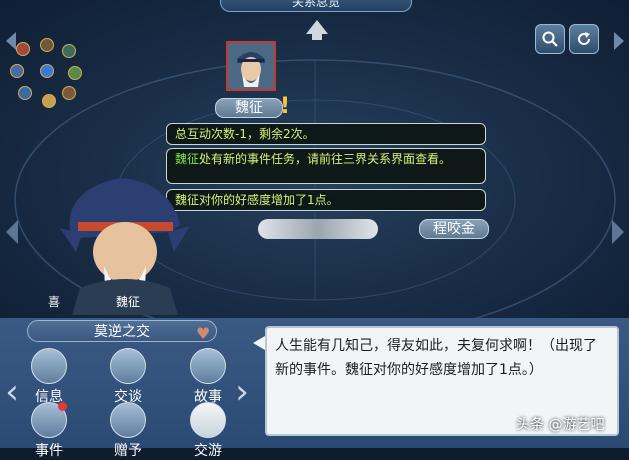 This screenshot has height=460, width=629. Describe the element at coordinates (208, 366) in the screenshot. I see `book-icon` at that location.